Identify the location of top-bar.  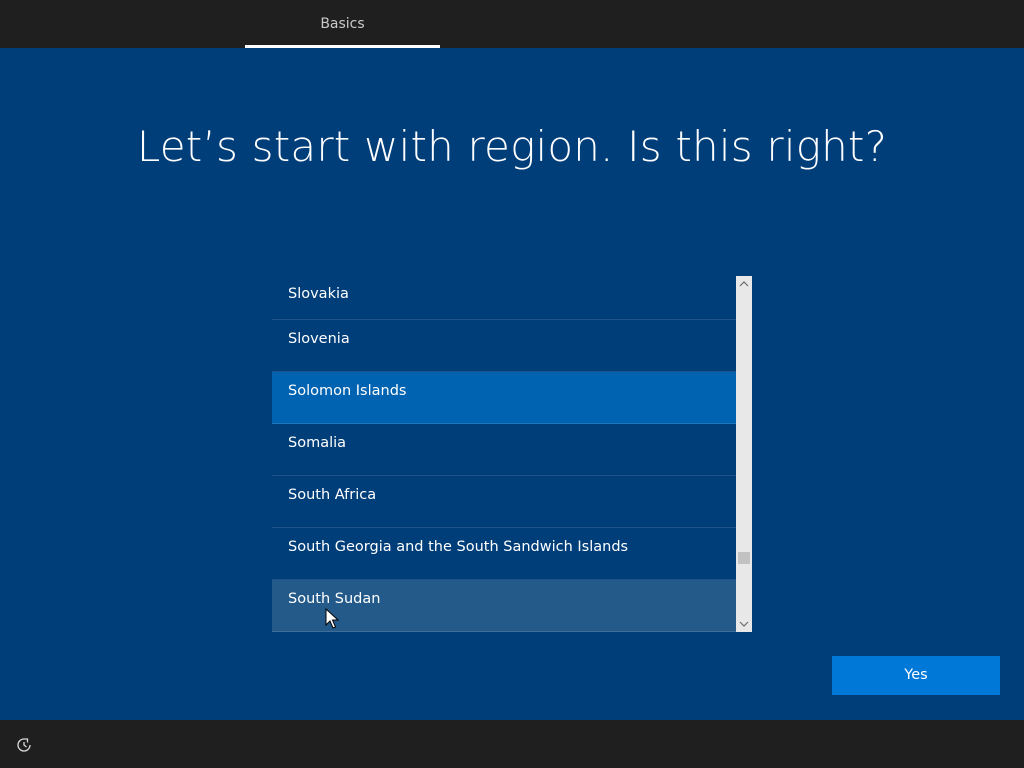
(512, 24).